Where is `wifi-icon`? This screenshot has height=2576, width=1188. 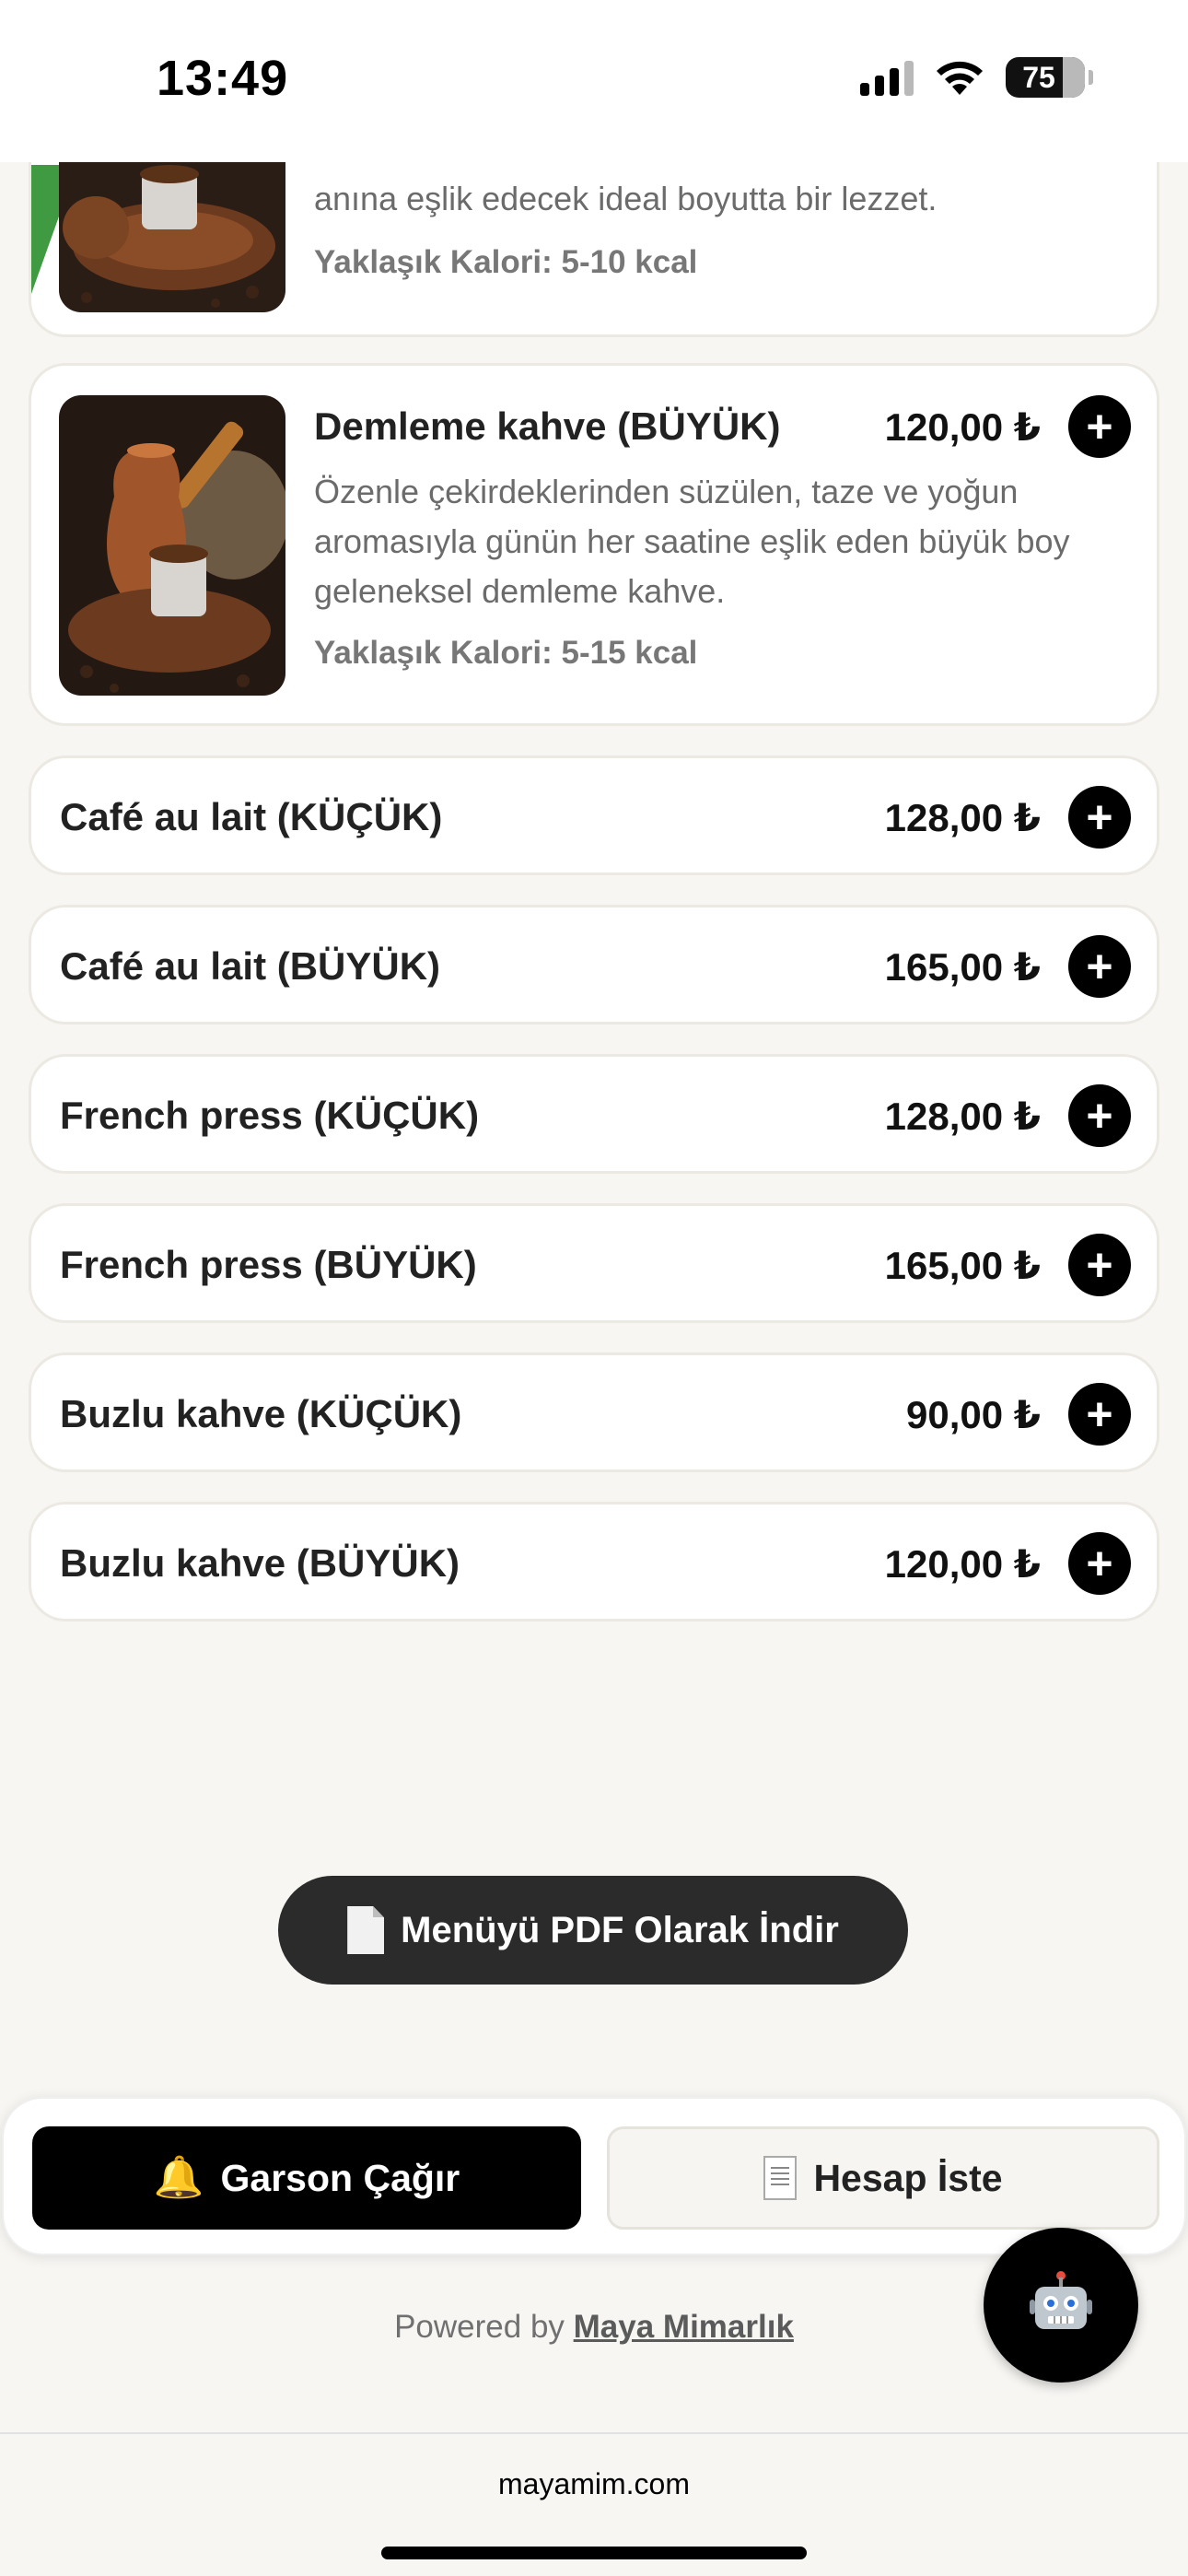 wifi-icon is located at coordinates (960, 78).